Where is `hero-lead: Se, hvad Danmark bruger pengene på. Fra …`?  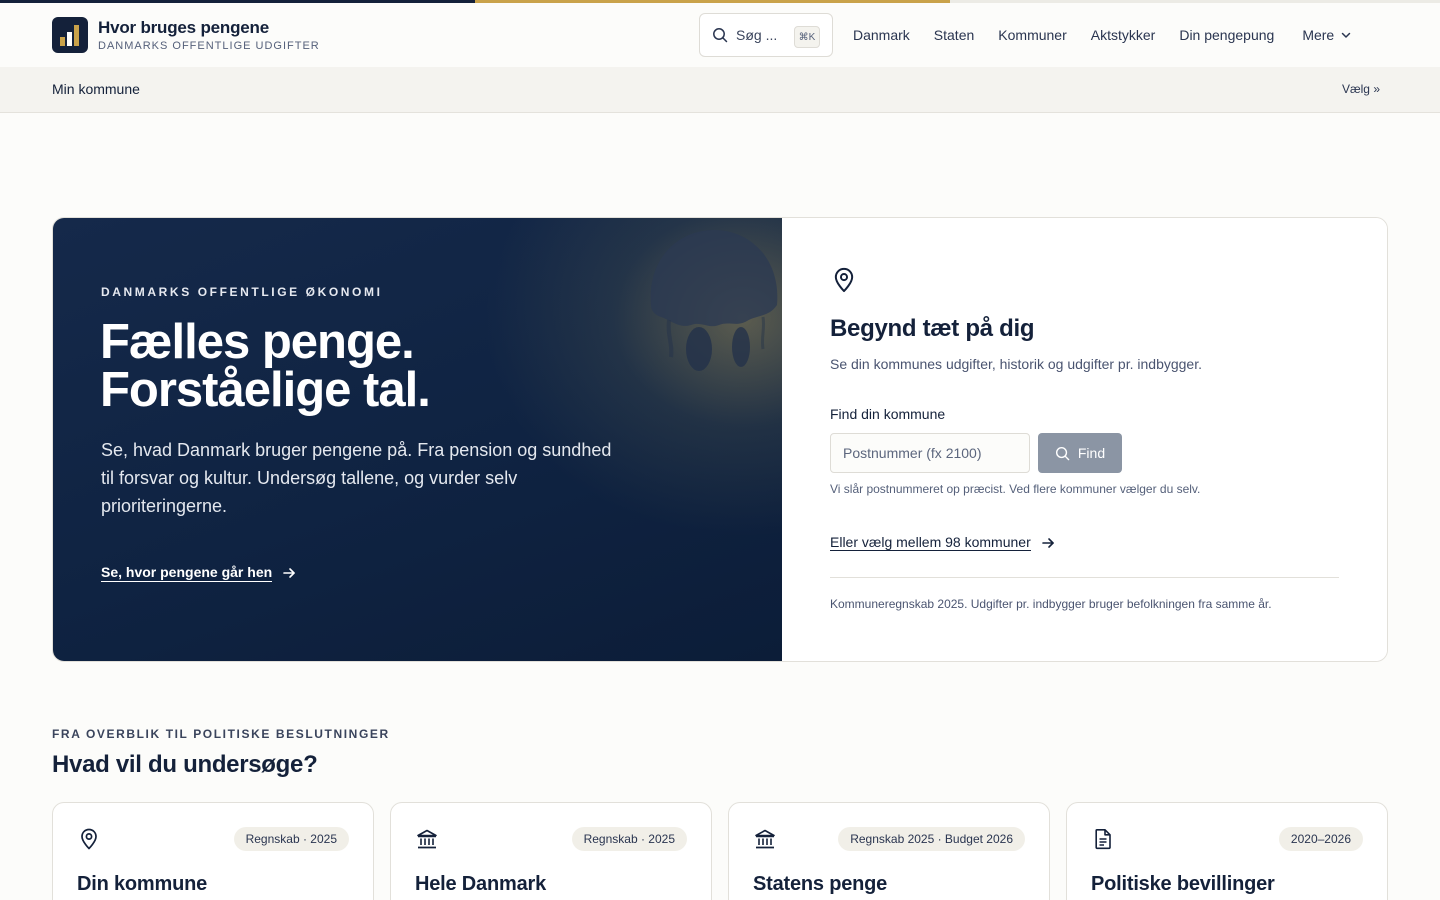
hero-lead: Se, hvad Danmark bruger pengene på. Fra … is located at coordinates (356, 478).